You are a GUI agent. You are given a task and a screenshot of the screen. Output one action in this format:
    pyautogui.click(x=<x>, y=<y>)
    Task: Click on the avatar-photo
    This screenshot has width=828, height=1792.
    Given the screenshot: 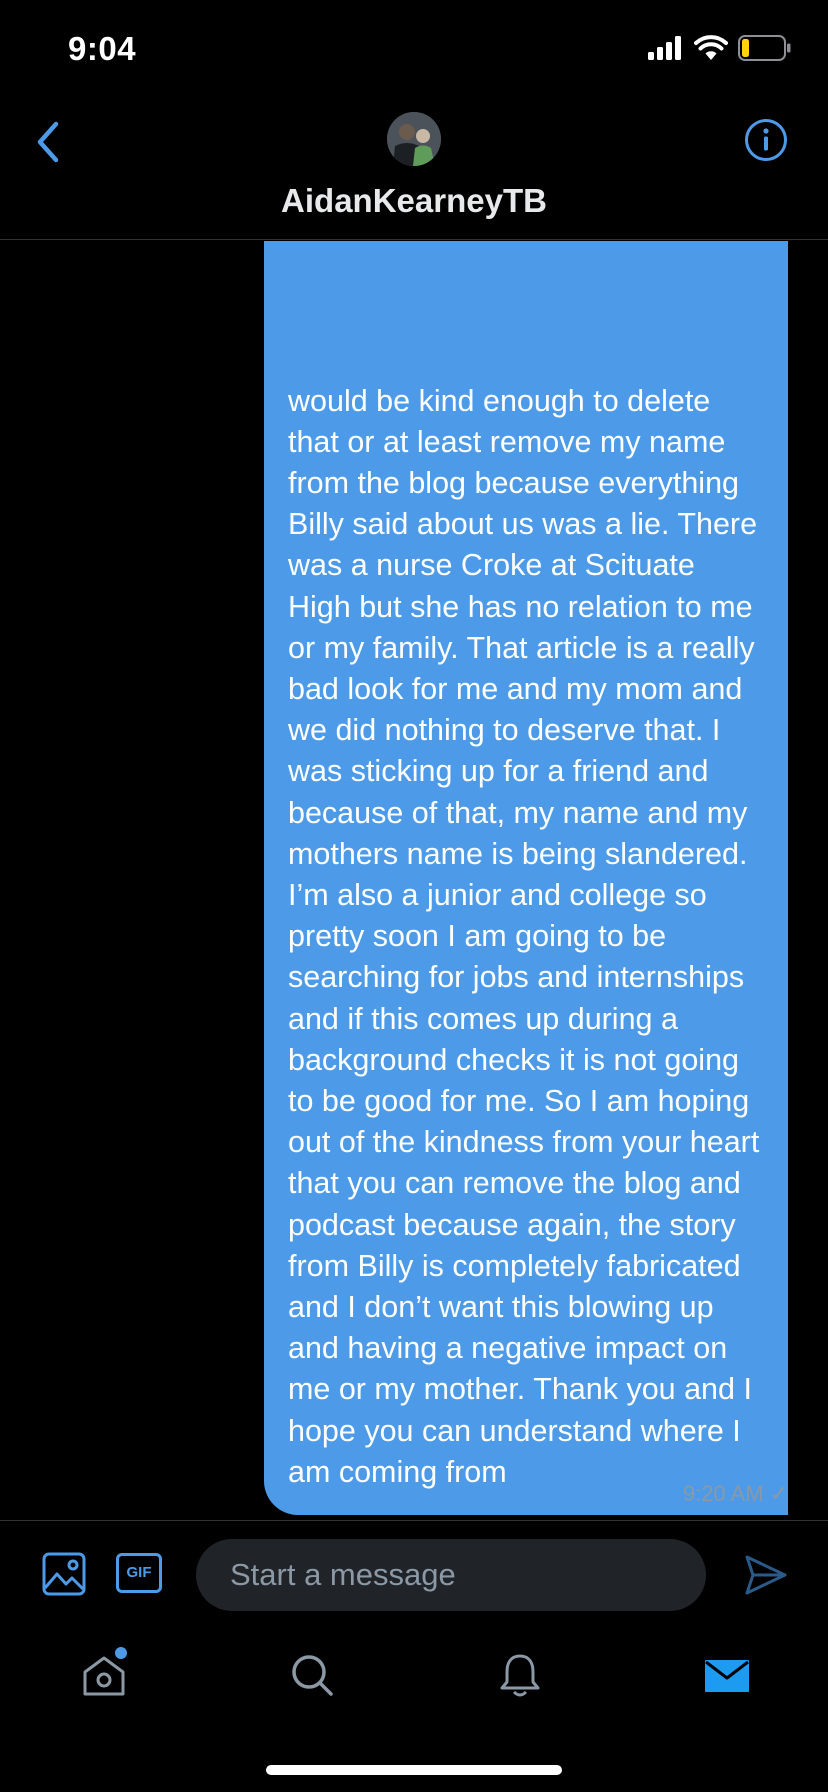 What is the action you would take?
    pyautogui.click(x=414, y=139)
    